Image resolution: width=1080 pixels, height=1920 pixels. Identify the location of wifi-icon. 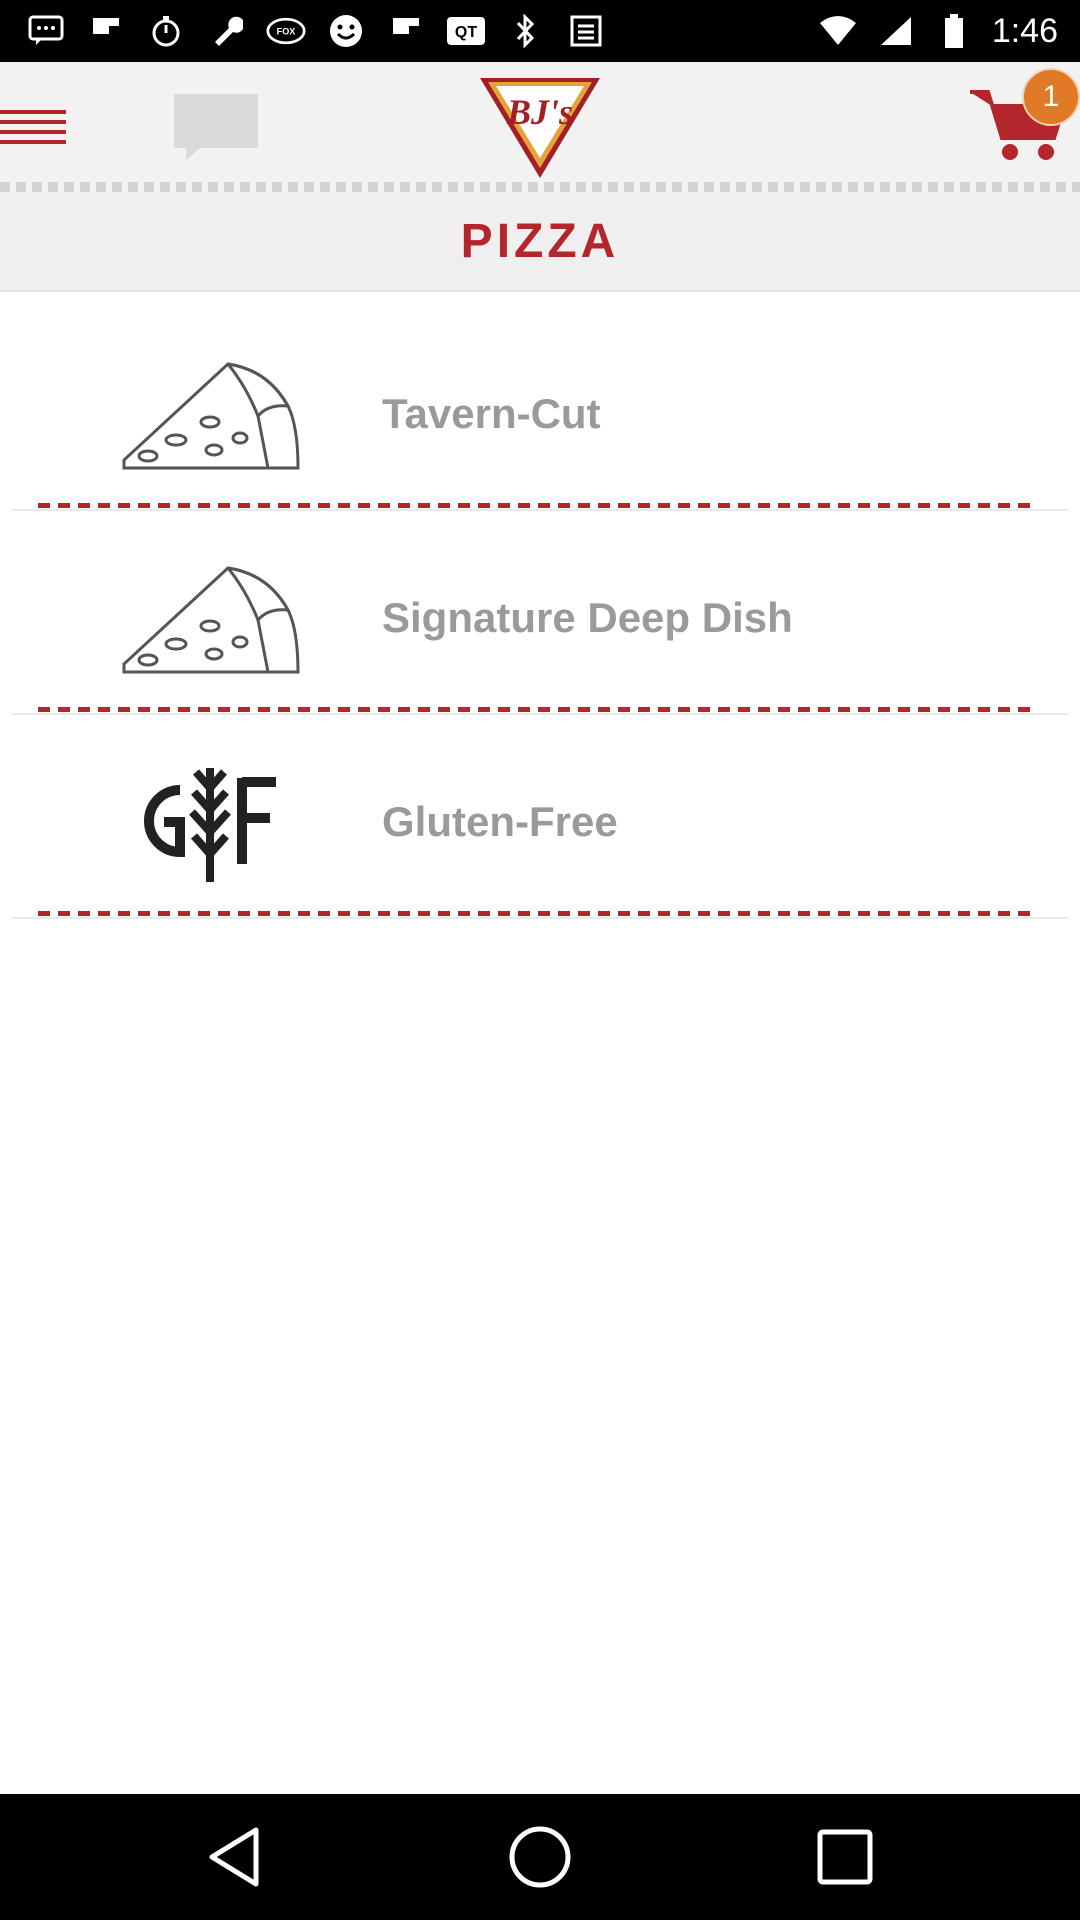
(838, 31).